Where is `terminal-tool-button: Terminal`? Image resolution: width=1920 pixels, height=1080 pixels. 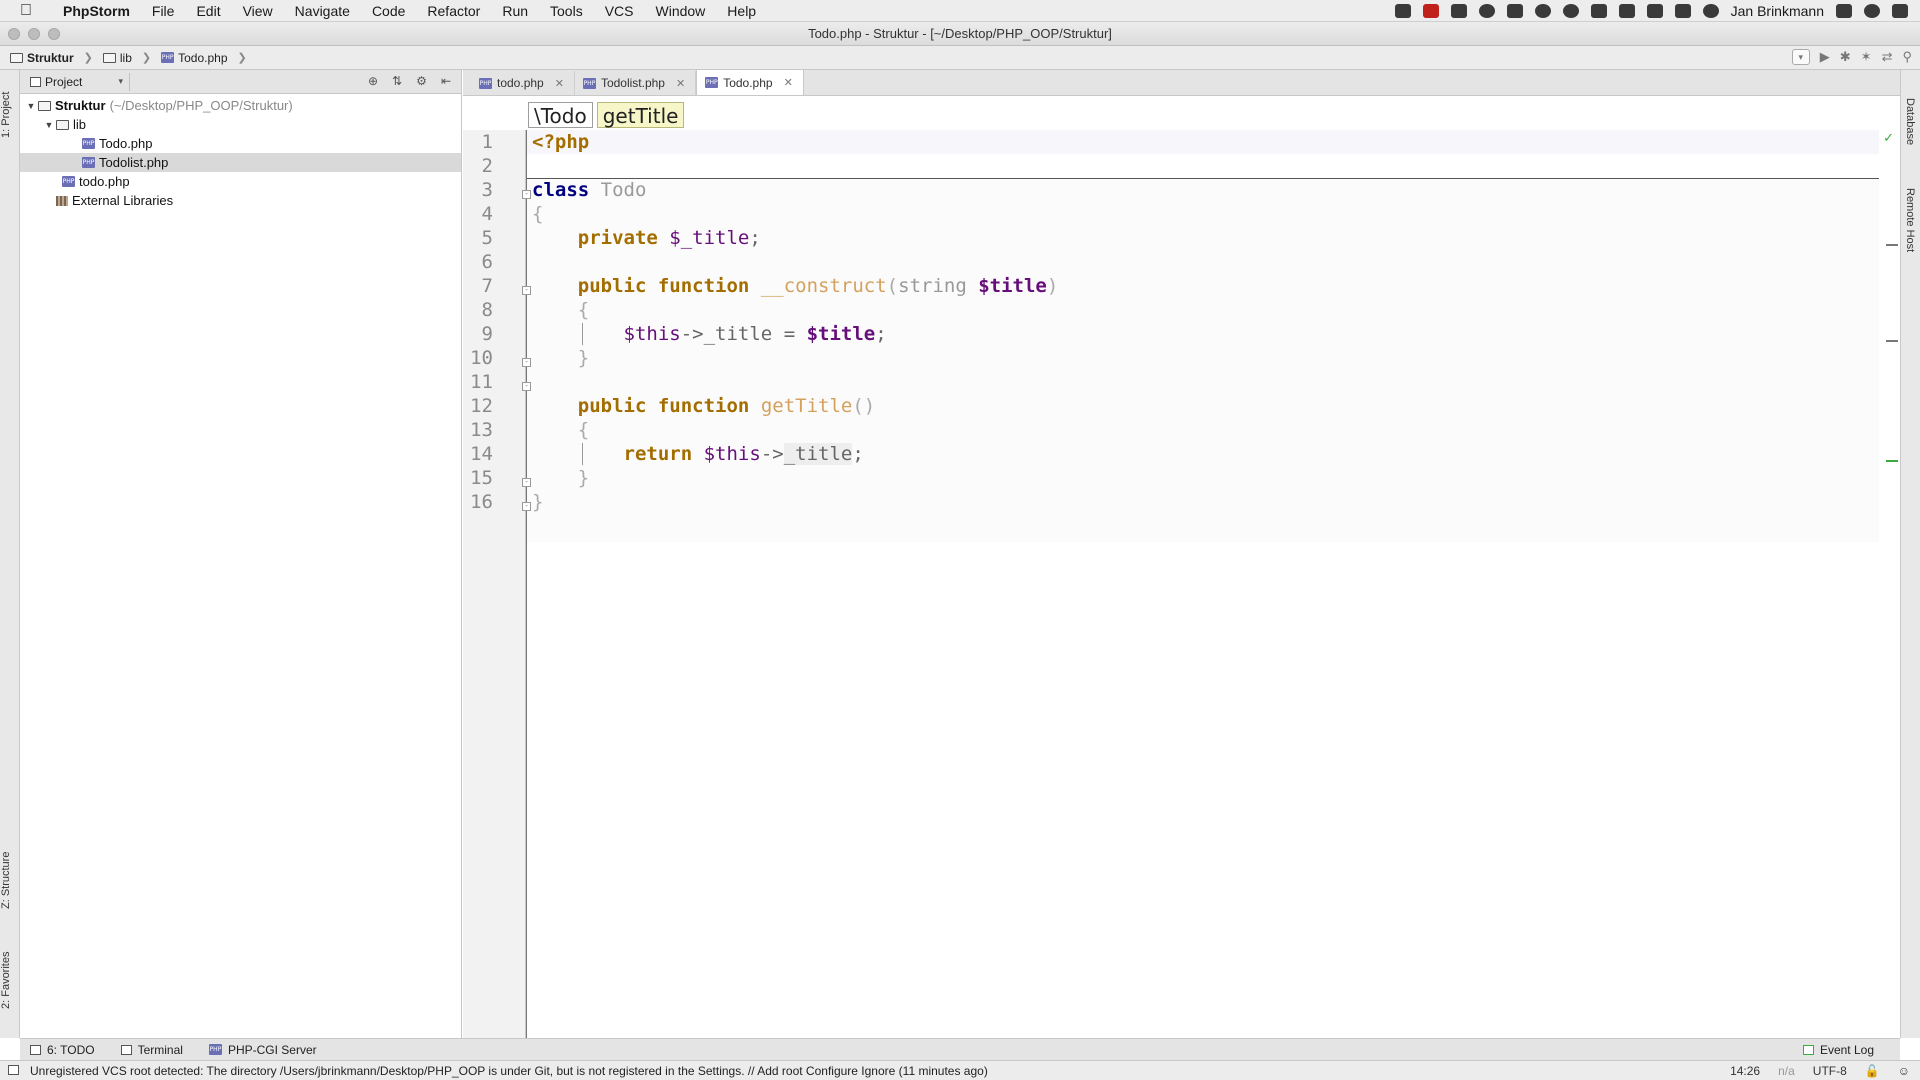
terminal-tool-button: Terminal is located at coordinates (151, 1049).